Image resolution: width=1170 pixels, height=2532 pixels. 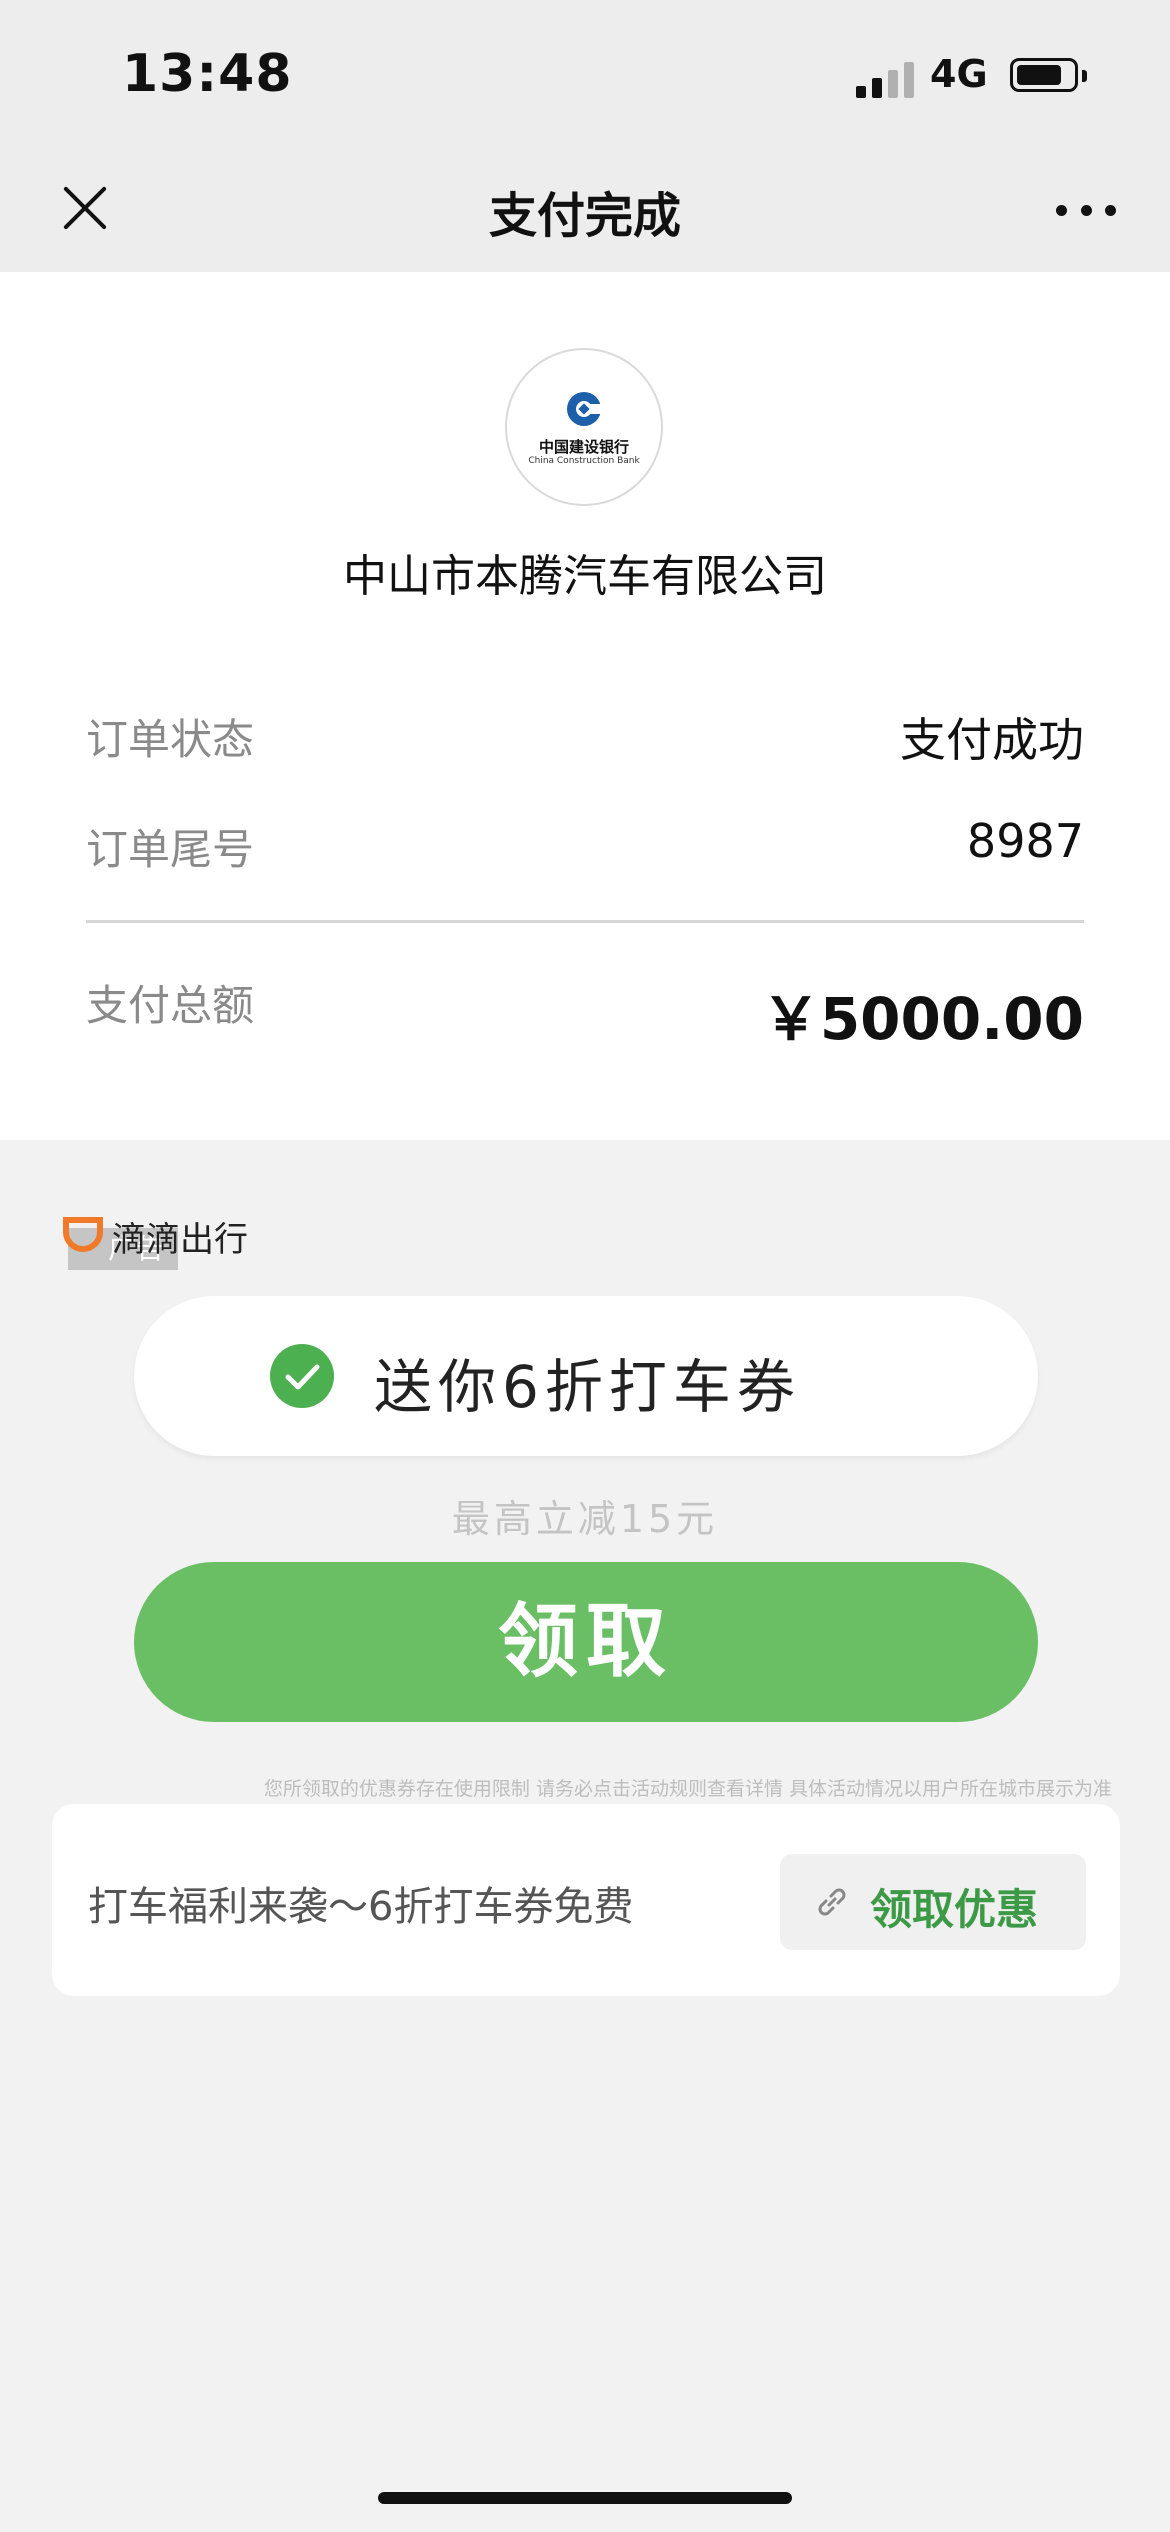 What do you see at coordinates (959, 74) in the screenshot?
I see `network-type: 4G` at bounding box center [959, 74].